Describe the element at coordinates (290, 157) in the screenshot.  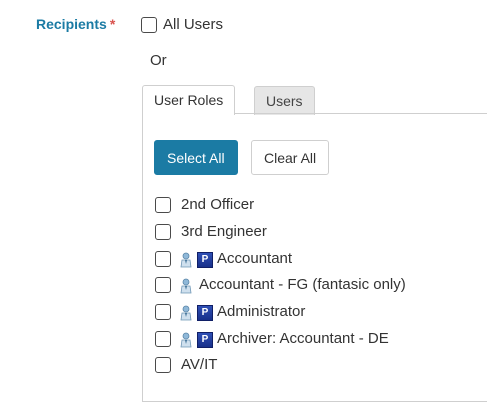
I see `clear-all-button: Clear All` at that location.